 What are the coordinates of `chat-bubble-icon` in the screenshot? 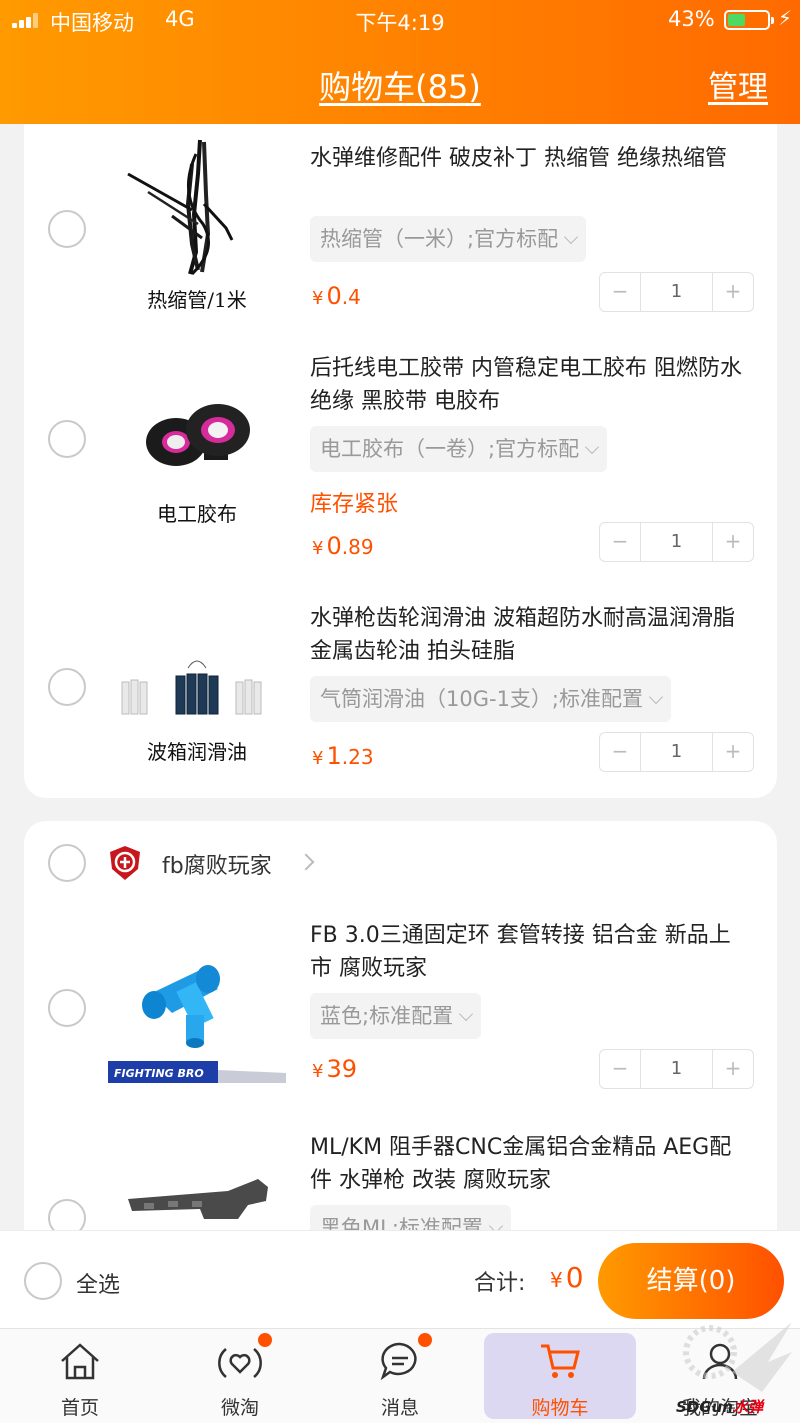 It's located at (398, 1361).